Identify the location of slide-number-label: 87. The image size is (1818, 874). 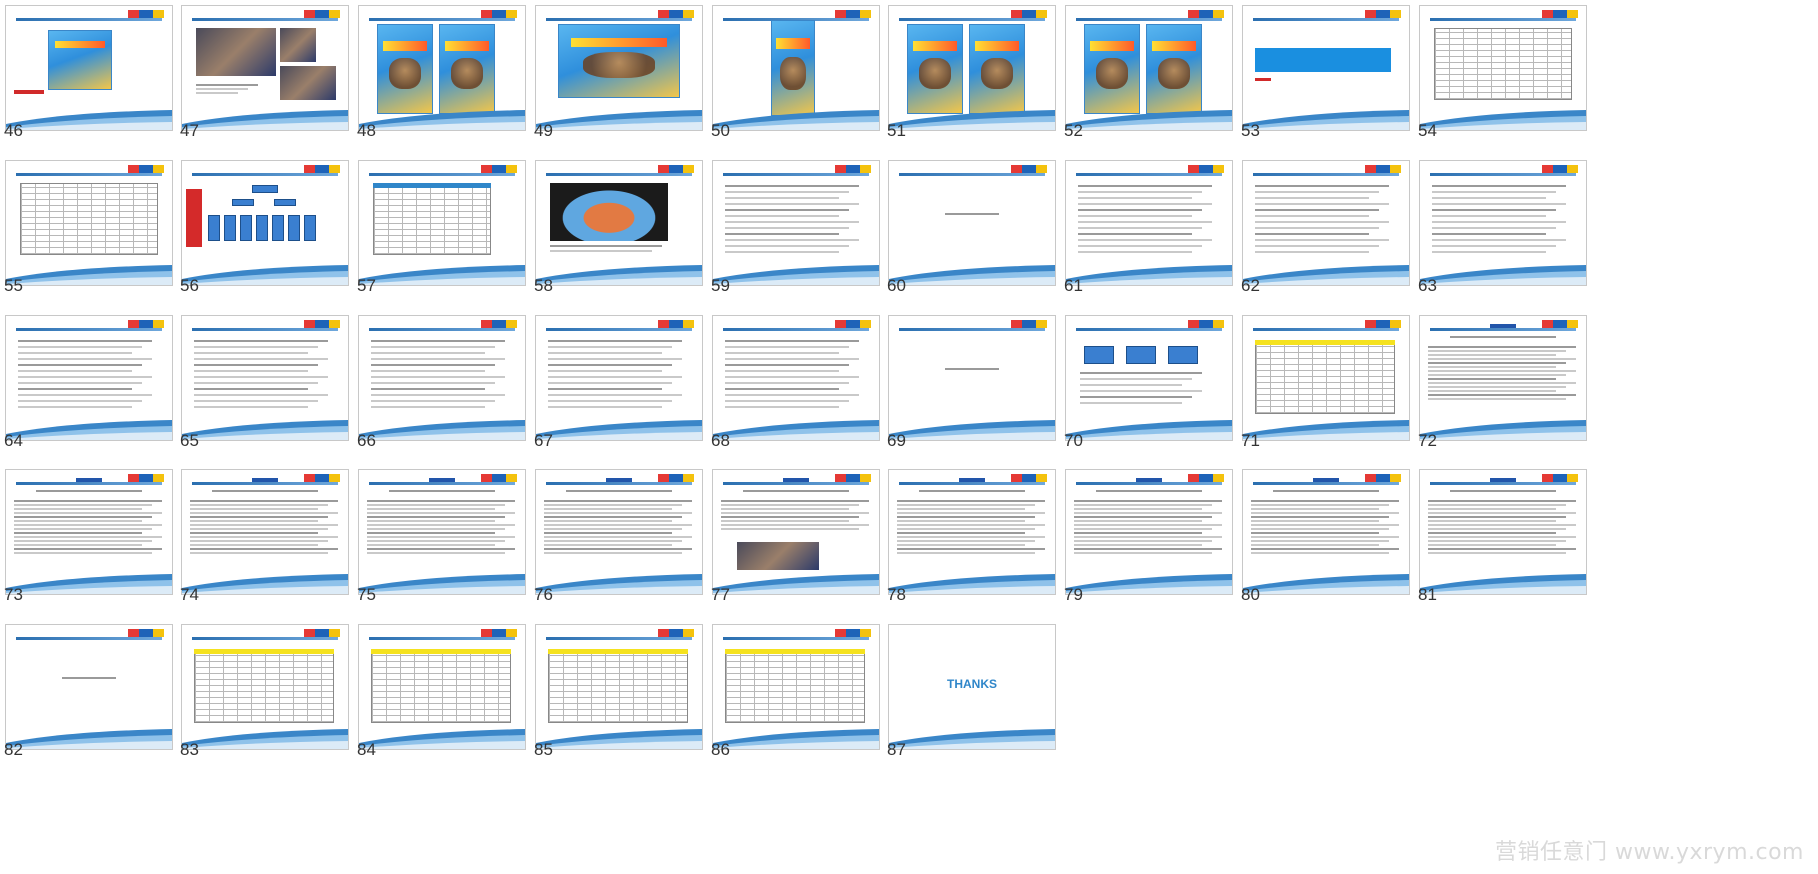
(896, 749).